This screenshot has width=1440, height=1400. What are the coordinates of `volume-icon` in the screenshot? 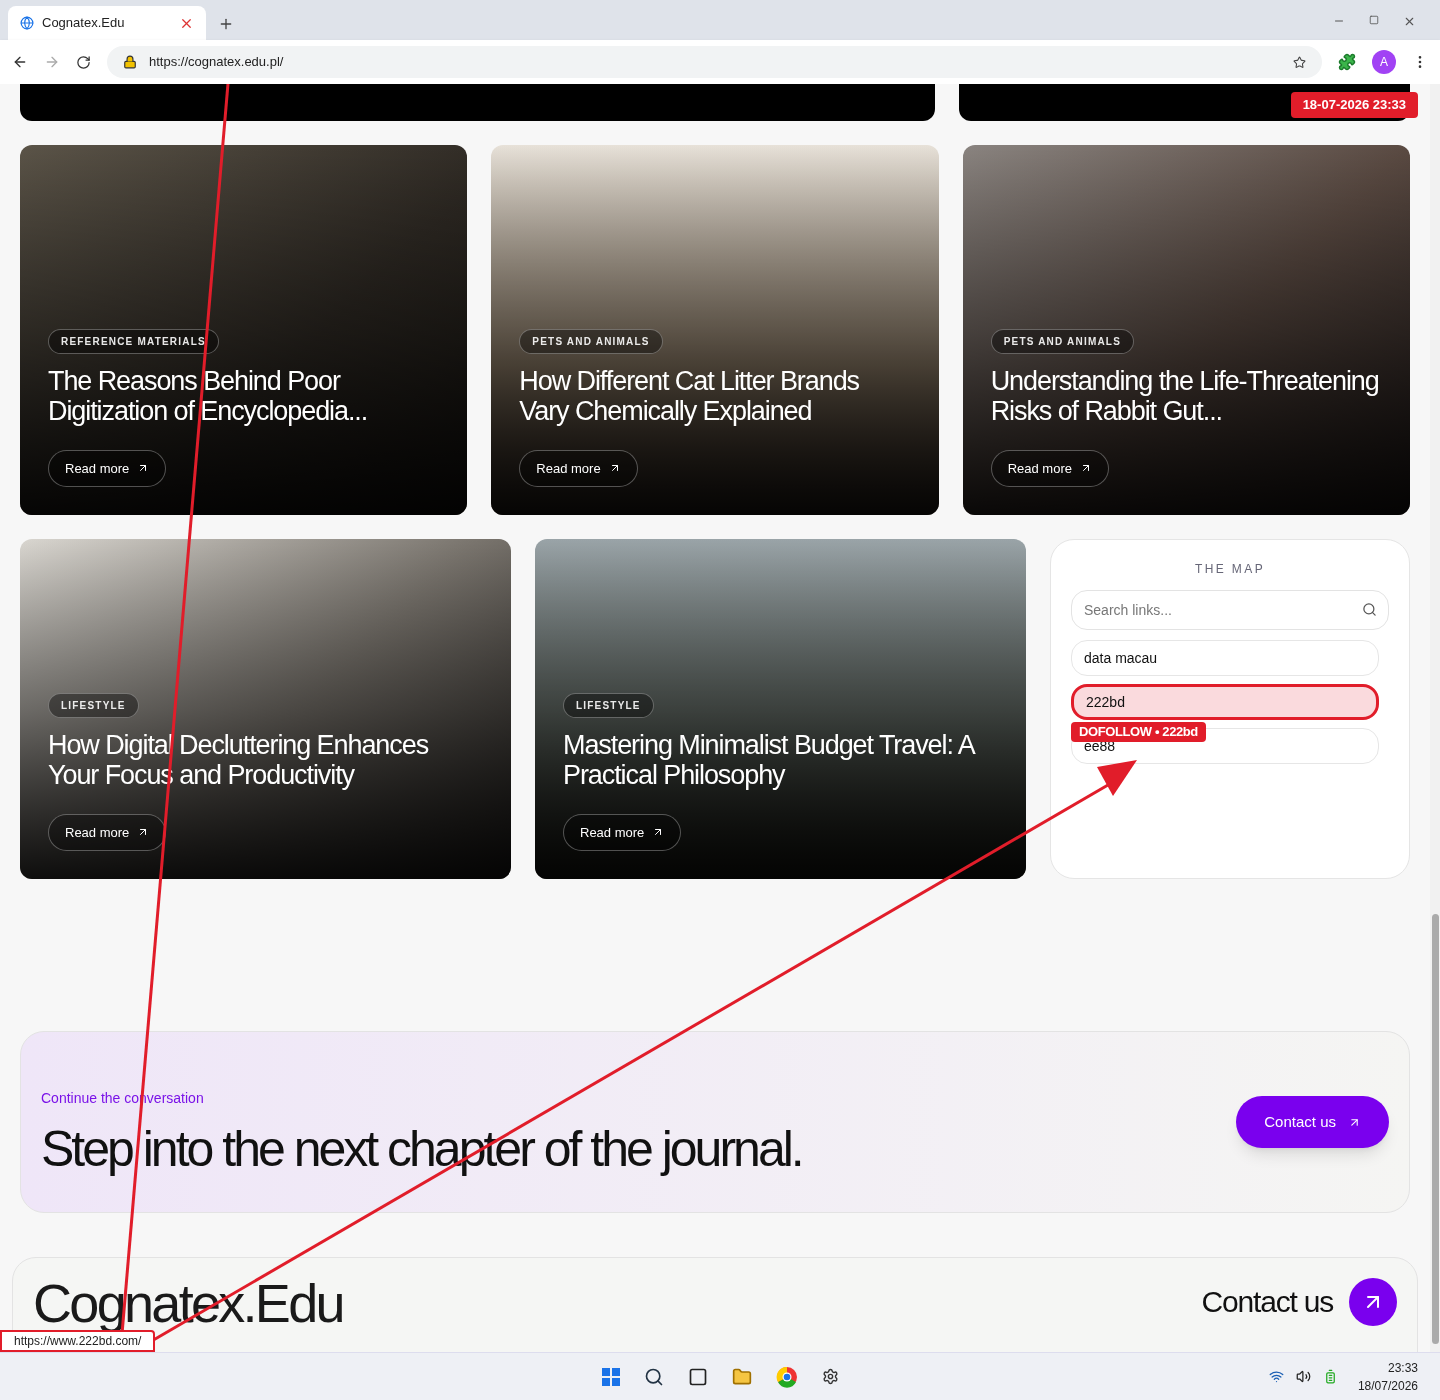 It's located at (1303, 1376).